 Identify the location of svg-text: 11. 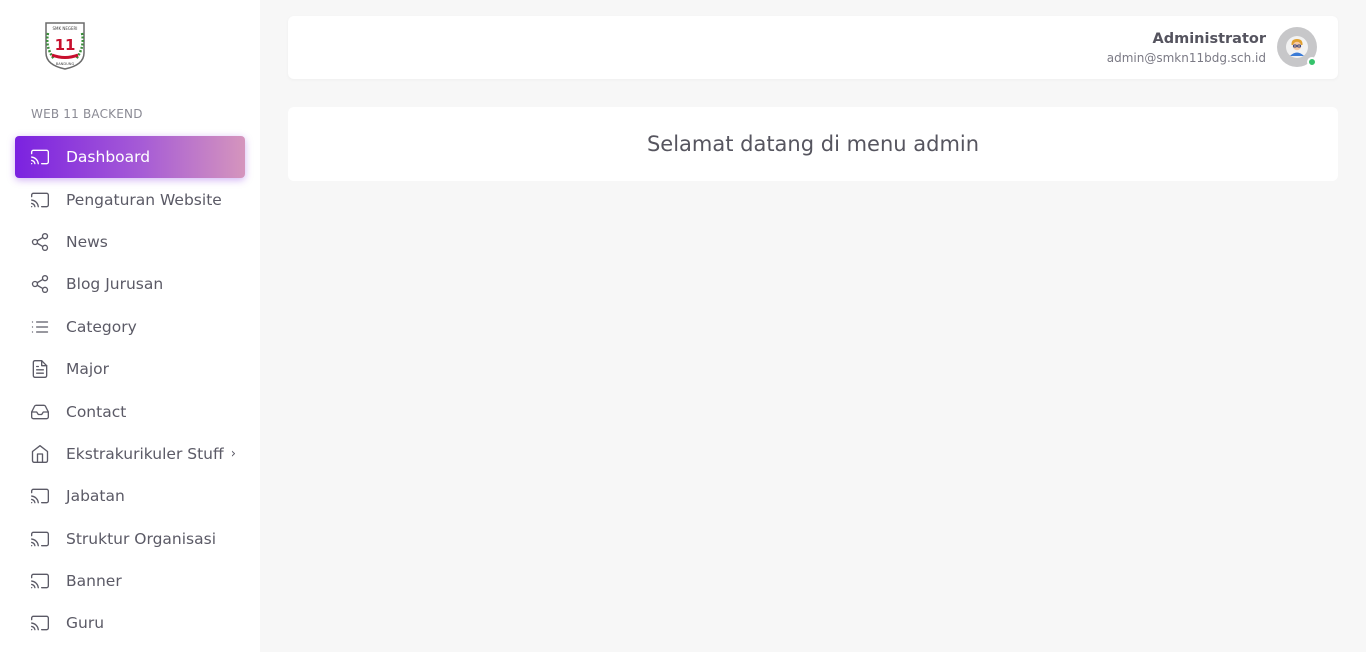
(65, 45).